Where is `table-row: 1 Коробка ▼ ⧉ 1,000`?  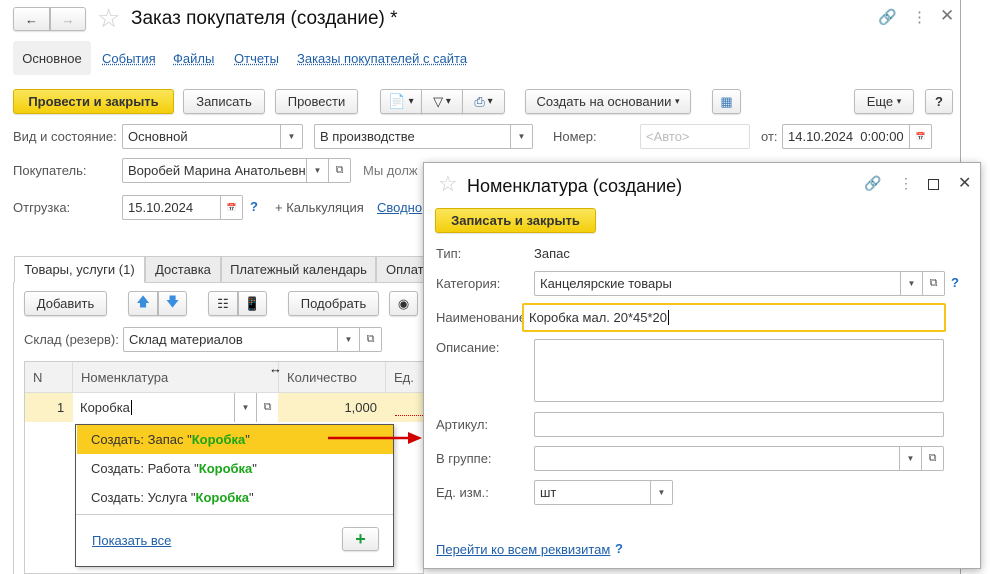 table-row: 1 Коробка ▼ ⧉ 1,000 is located at coordinates (225, 407).